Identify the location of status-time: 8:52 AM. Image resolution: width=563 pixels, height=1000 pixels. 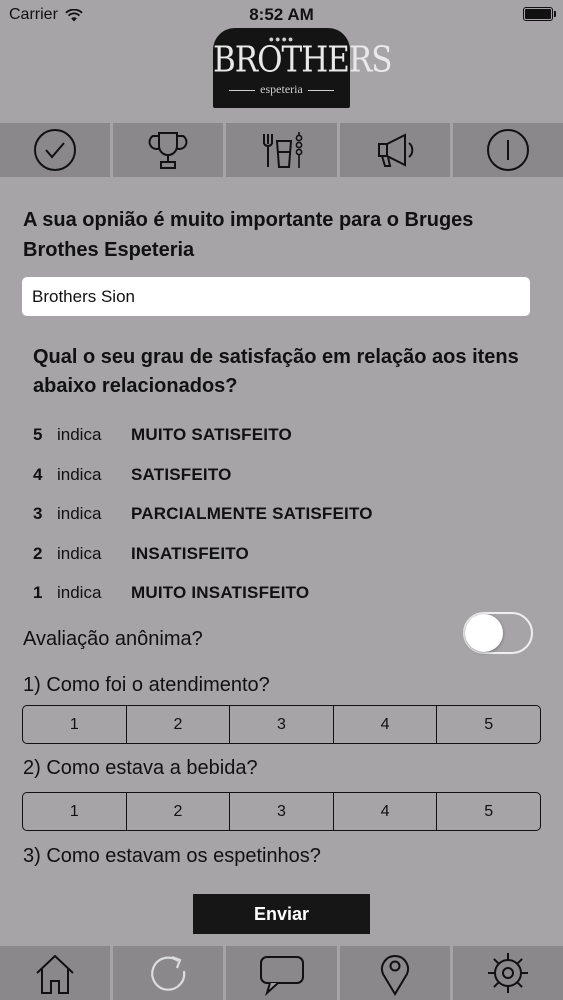
(281, 14).